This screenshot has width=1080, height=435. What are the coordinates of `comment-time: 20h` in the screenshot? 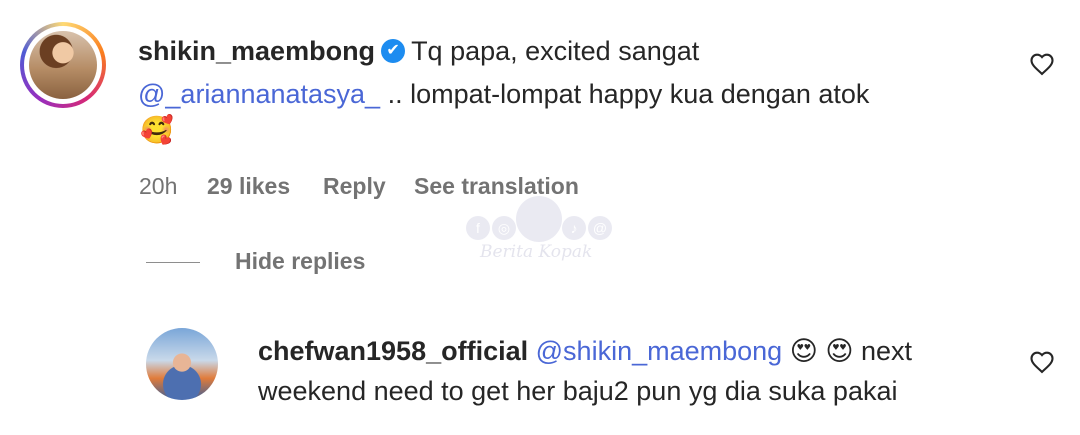 It's located at (158, 186).